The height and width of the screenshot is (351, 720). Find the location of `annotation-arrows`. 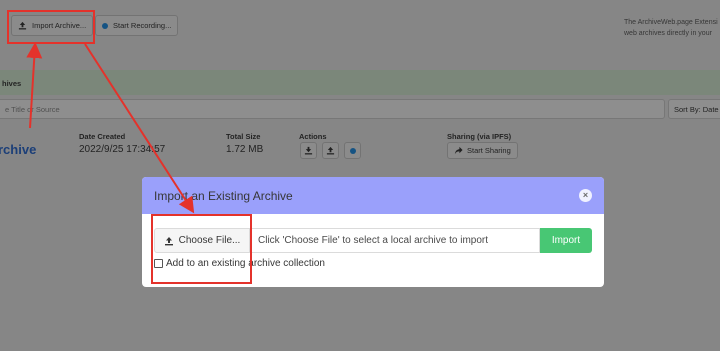

annotation-arrows is located at coordinates (110, 128).